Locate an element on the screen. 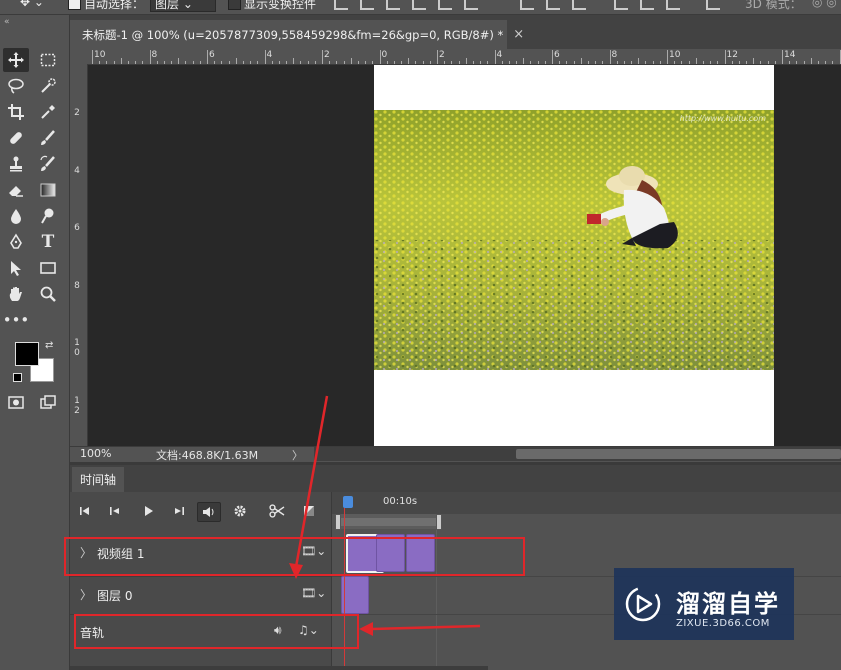  work-area-end-handle is located at coordinates (439, 522).